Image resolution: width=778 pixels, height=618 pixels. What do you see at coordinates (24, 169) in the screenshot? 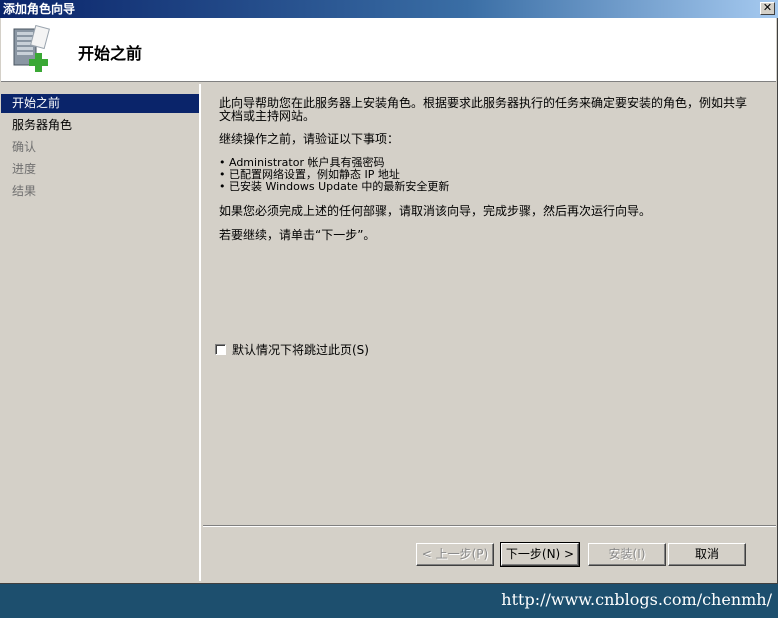
I see `step-progress: 进度` at bounding box center [24, 169].